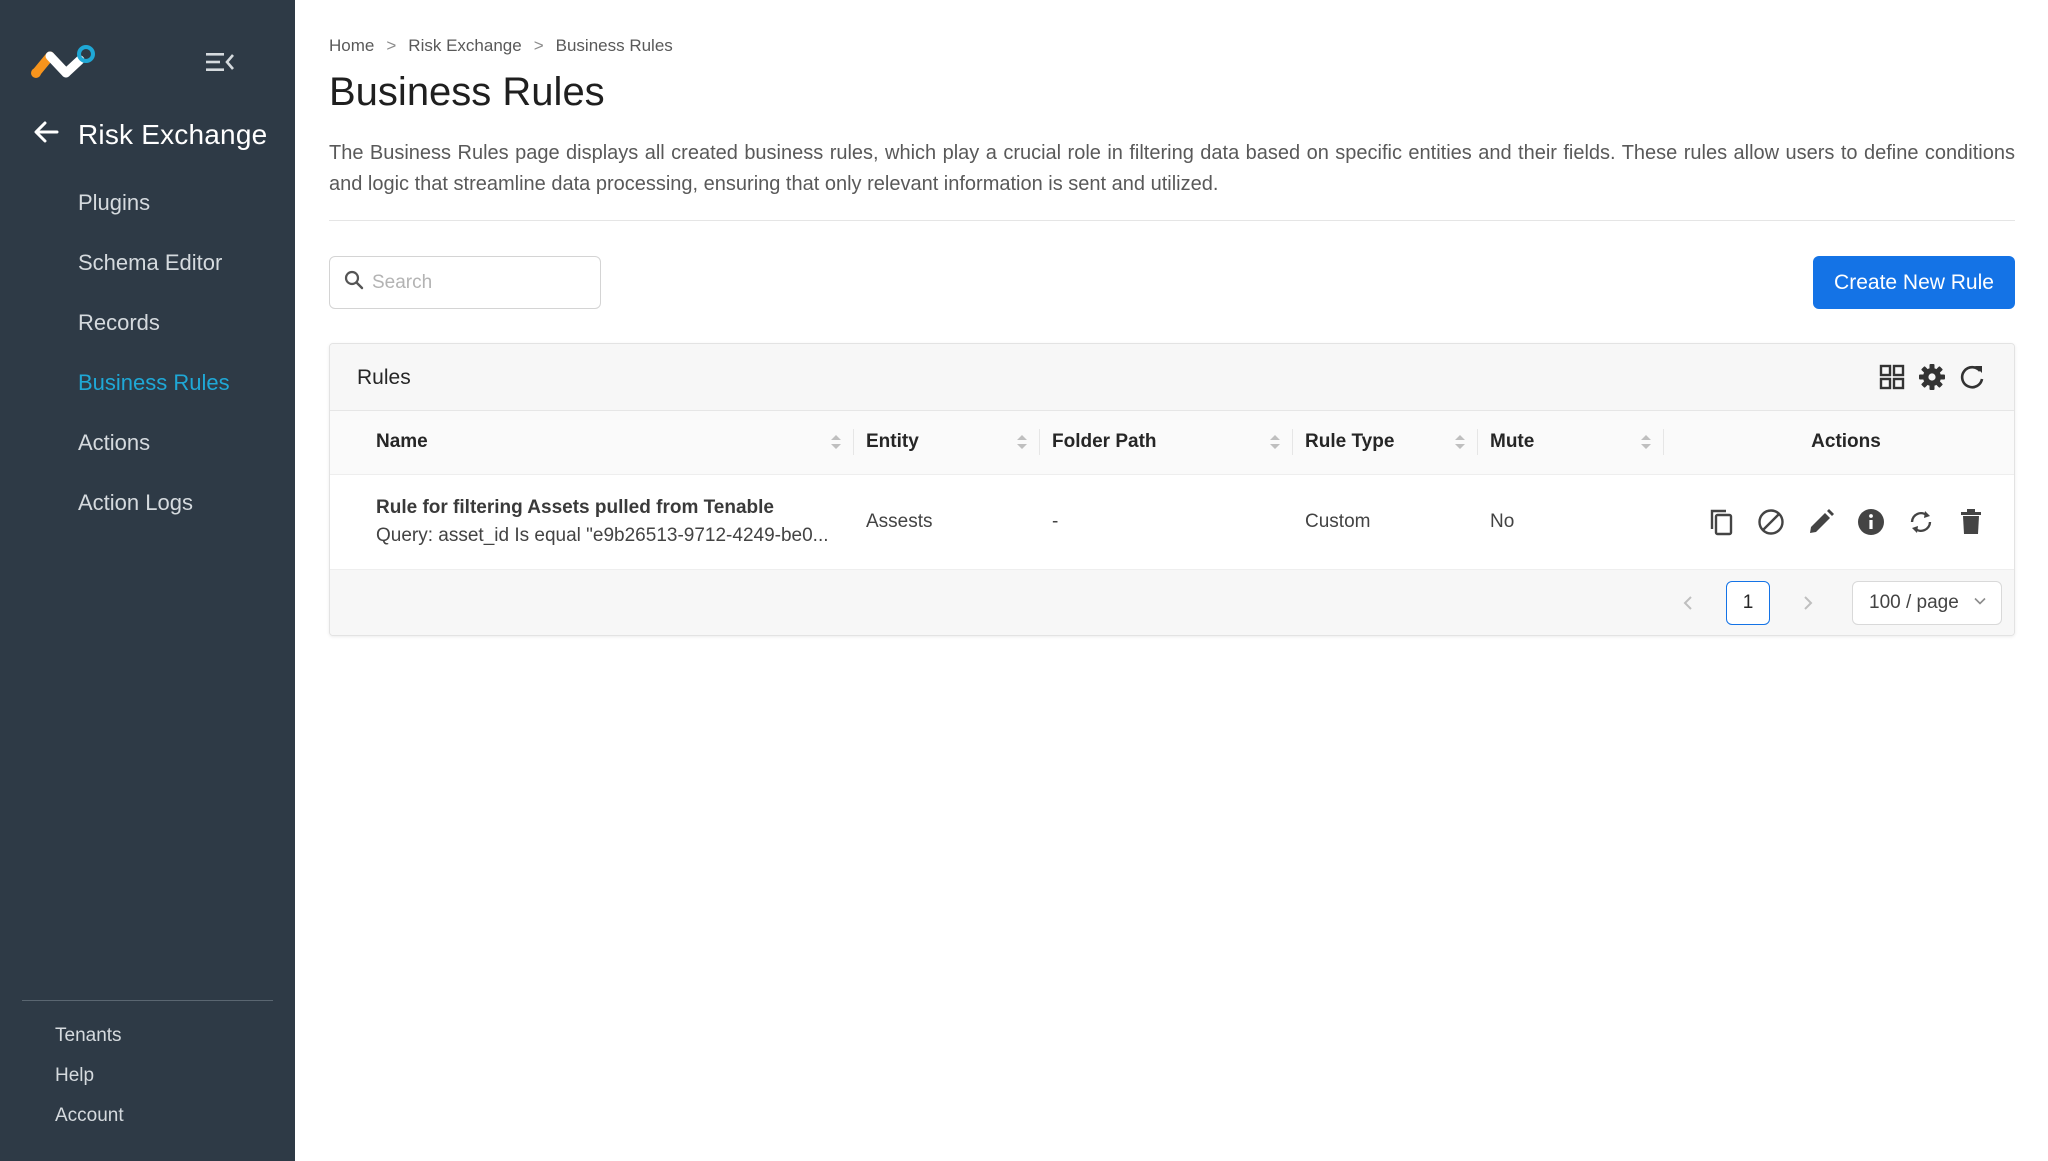 The height and width of the screenshot is (1161, 2048). What do you see at coordinates (63, 62) in the screenshot?
I see `logo-icon` at bounding box center [63, 62].